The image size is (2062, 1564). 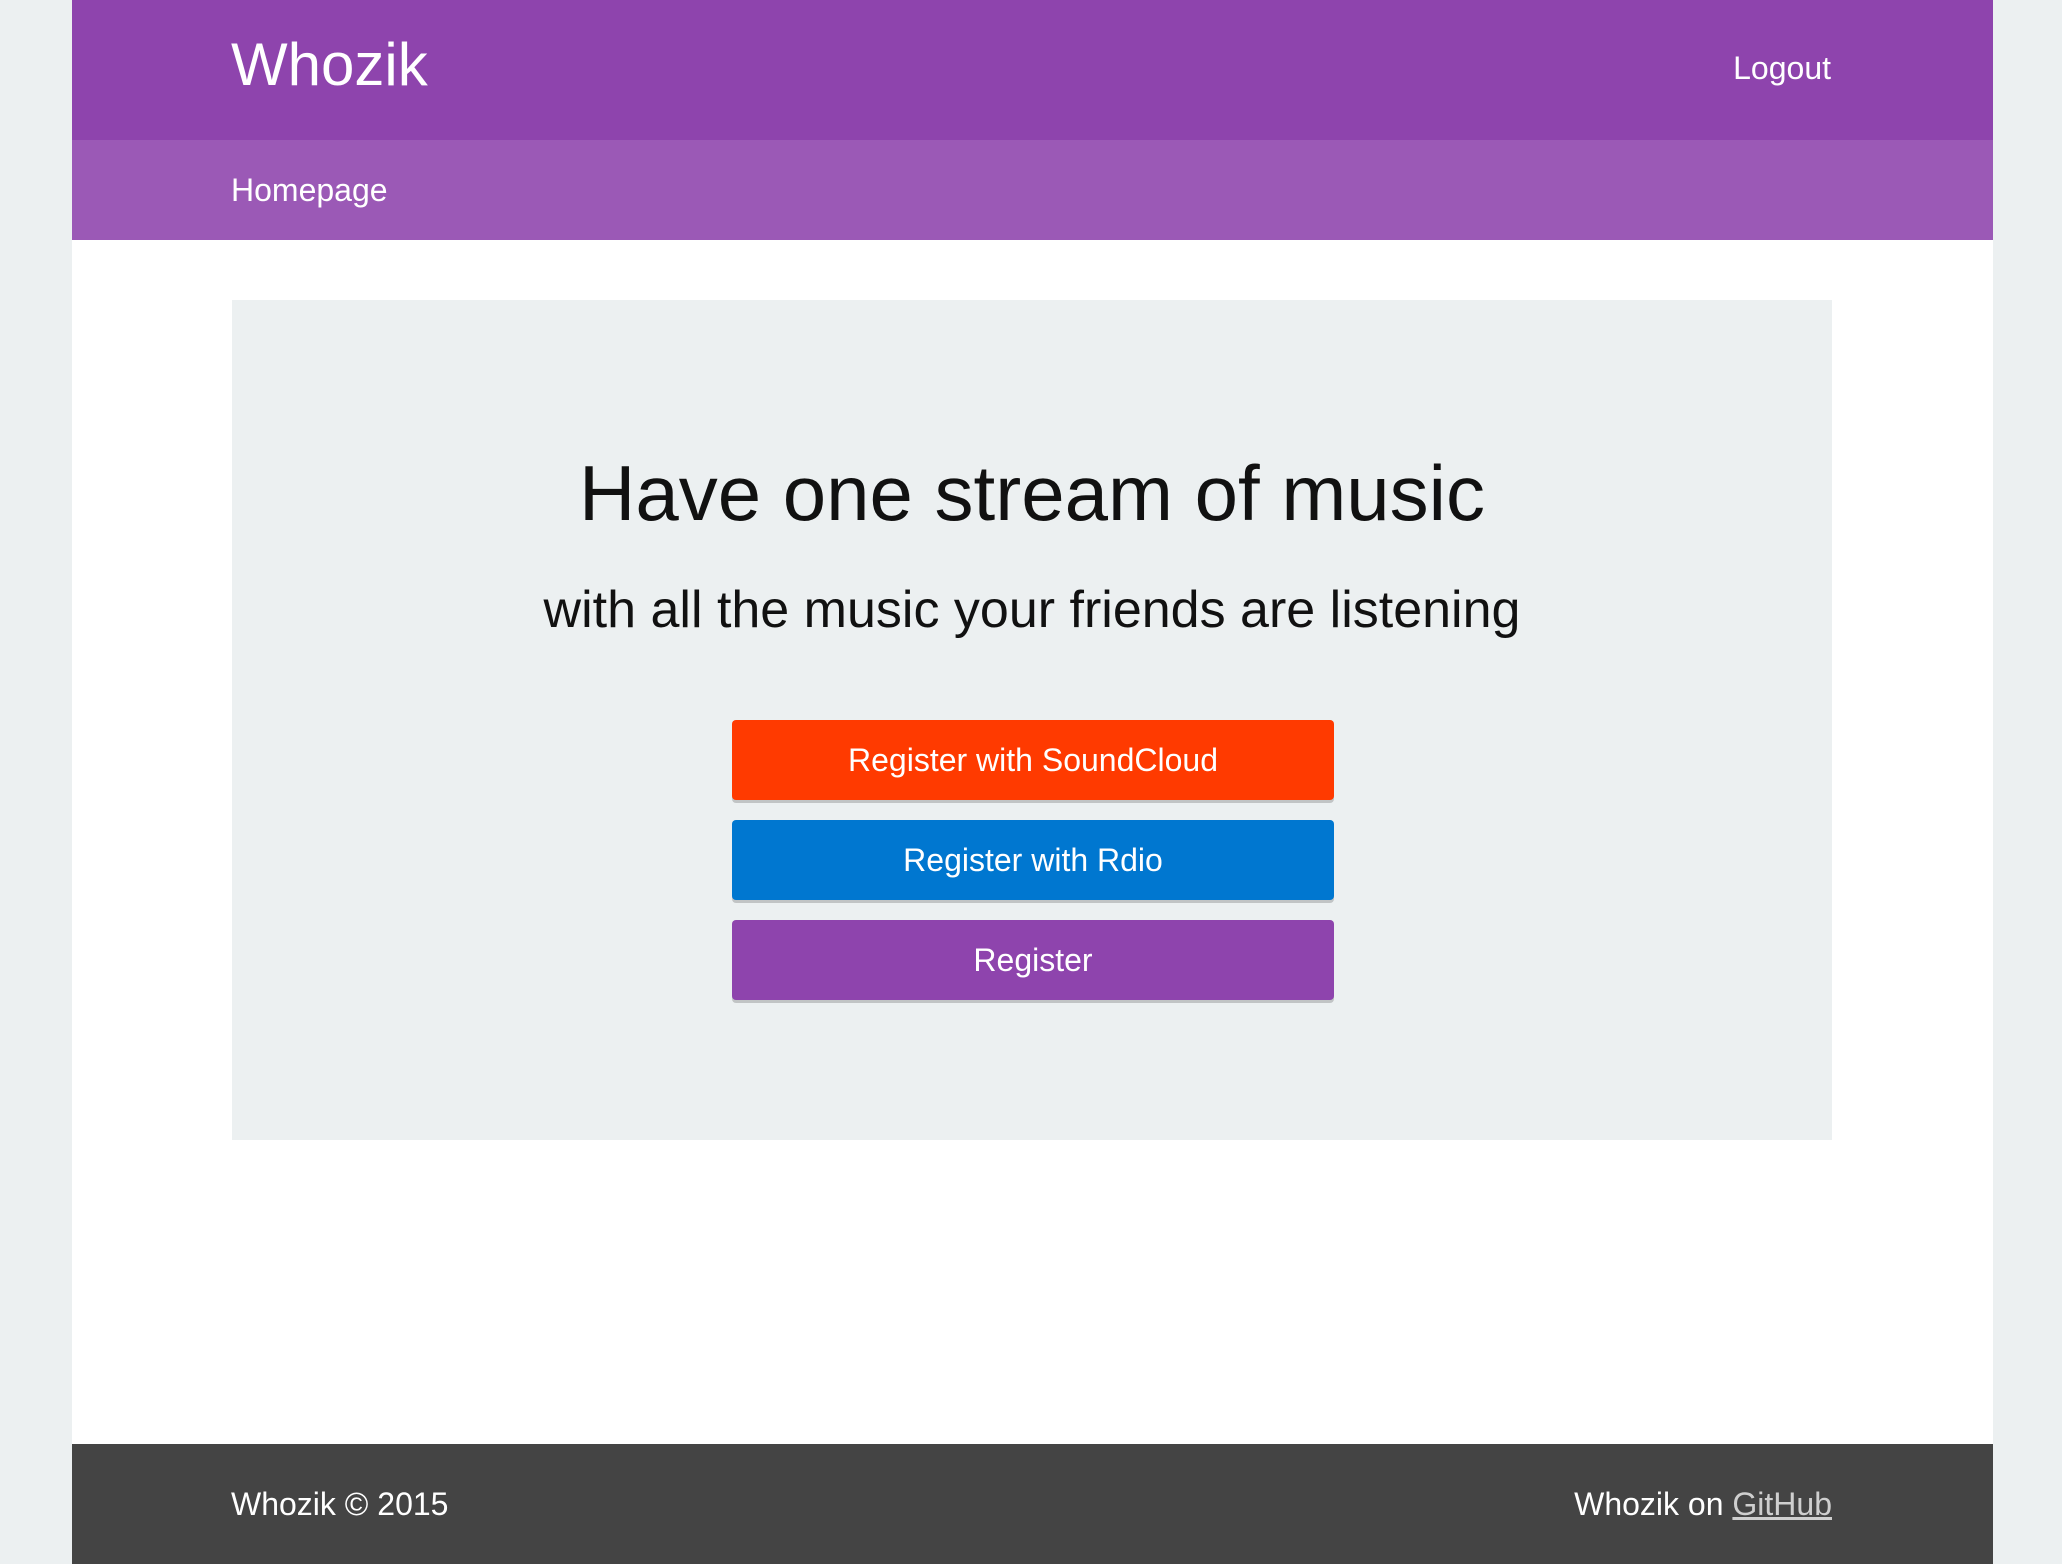 I want to click on footer-repo-prefix: Whozik on, so click(x=1649, y=1504).